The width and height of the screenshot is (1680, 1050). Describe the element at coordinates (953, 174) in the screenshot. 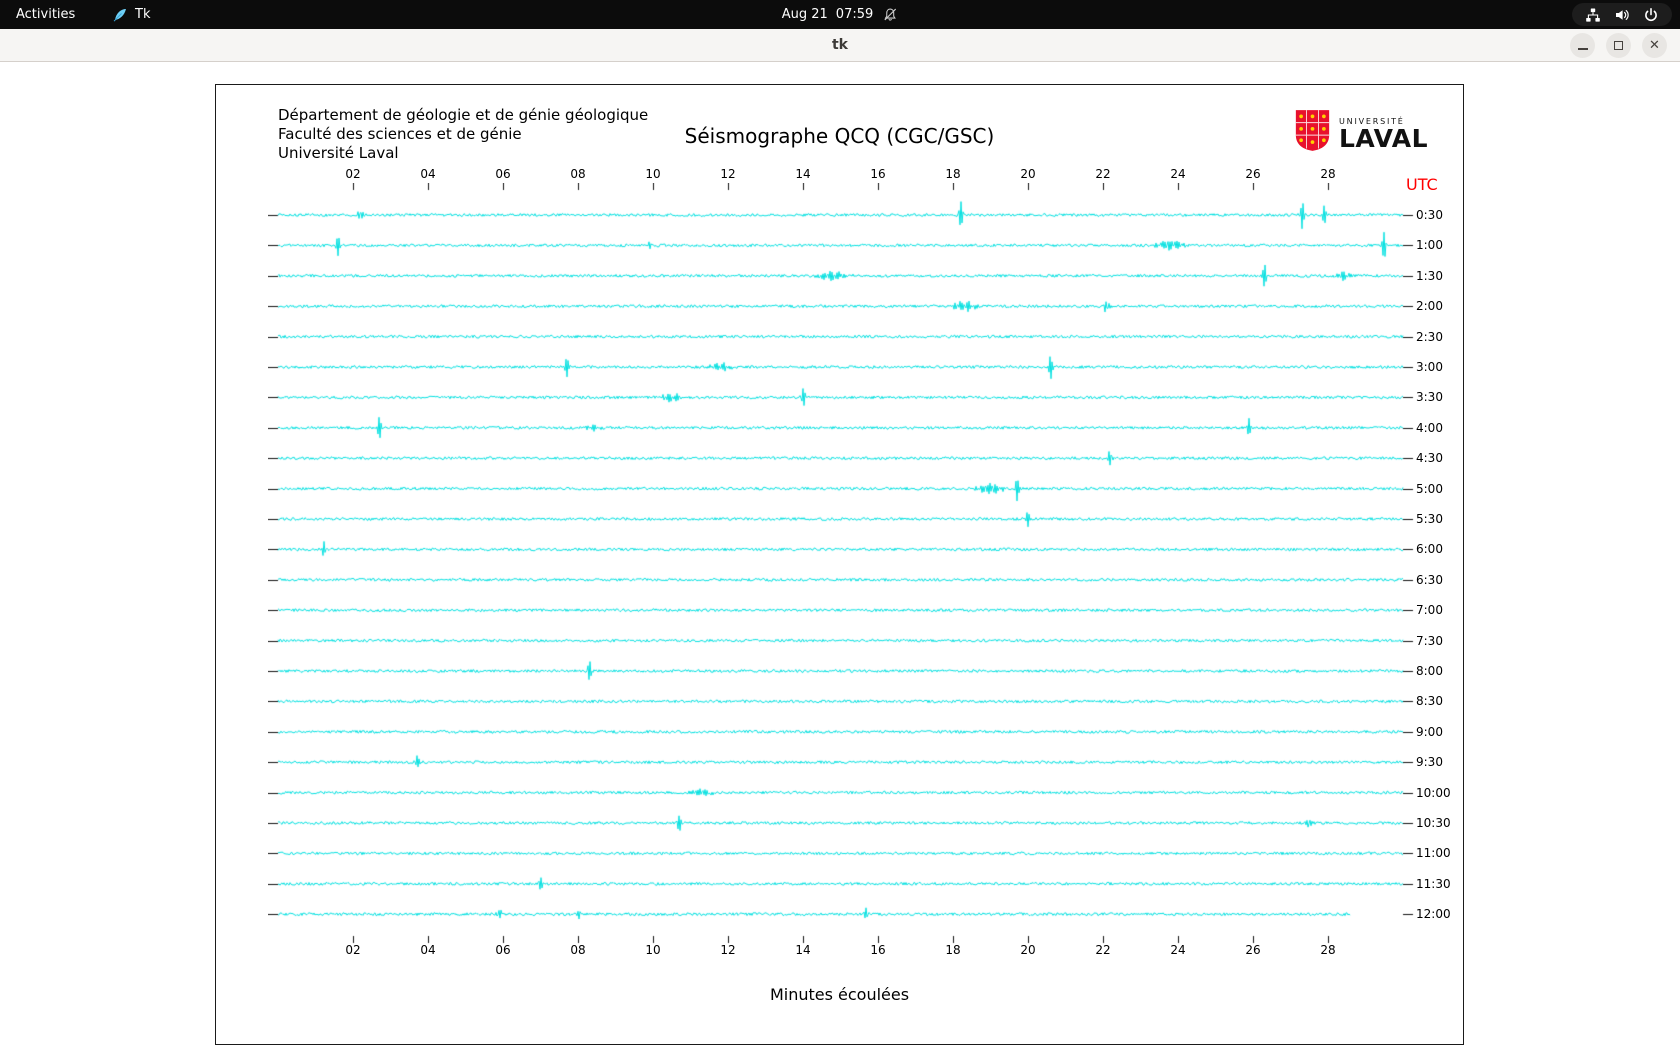

I see `x-tick-label-top: 18` at that location.